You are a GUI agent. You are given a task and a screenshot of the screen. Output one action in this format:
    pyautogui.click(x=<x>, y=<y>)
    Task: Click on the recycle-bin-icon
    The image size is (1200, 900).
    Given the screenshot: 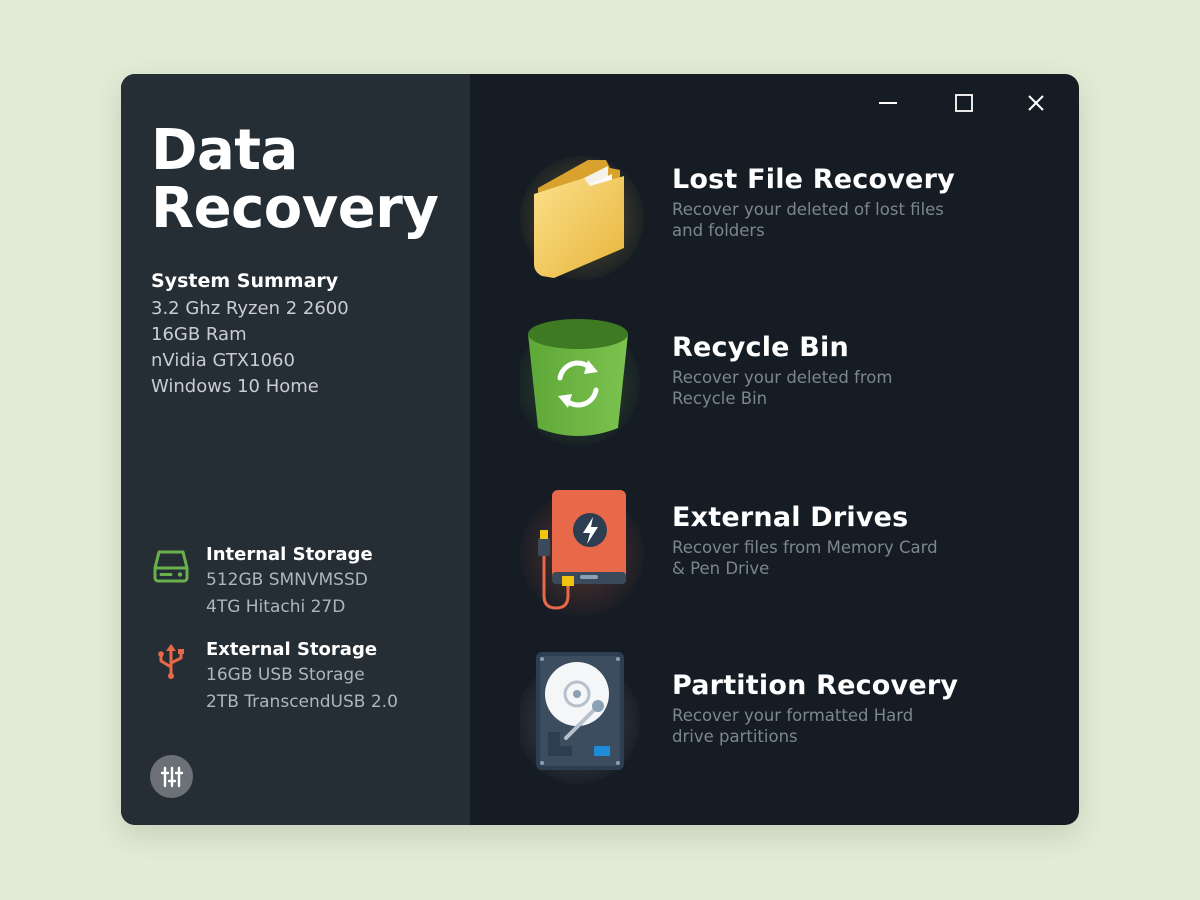 What is the action you would take?
    pyautogui.click(x=583, y=384)
    